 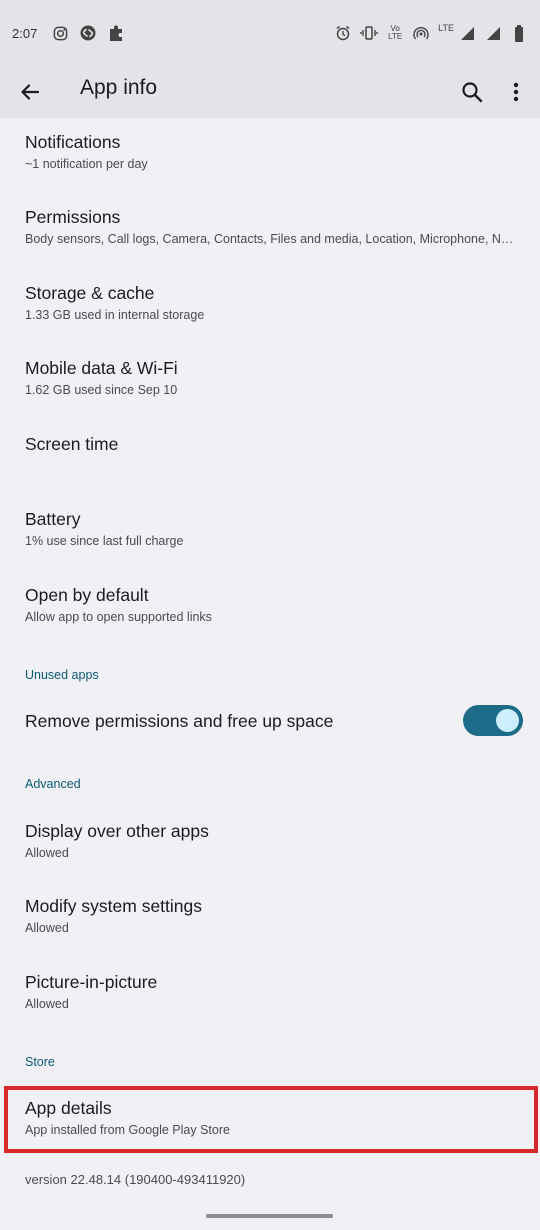 I want to click on screen-time-item: Screen time, so click(x=270, y=444).